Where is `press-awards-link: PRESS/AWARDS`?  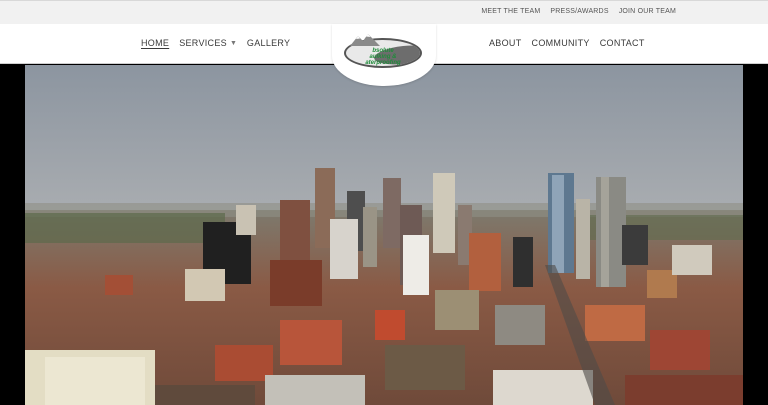 press-awards-link: PRESS/AWARDS is located at coordinates (579, 11).